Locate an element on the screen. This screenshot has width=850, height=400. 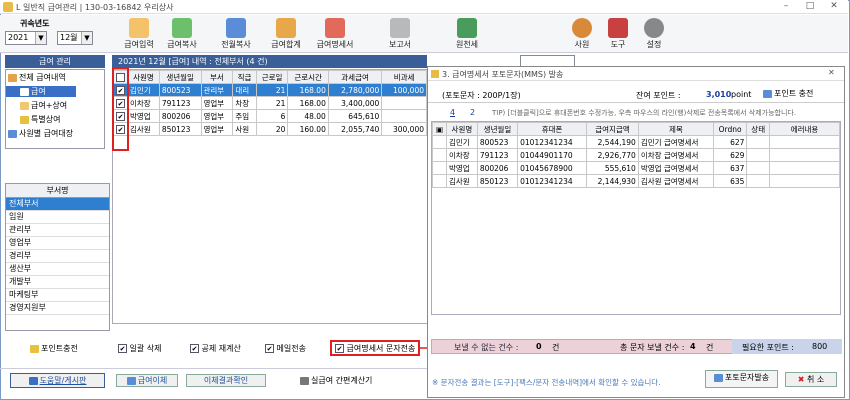
title-bar: L 일반직 급여관리 | 130-03-16842 우리상사 – □ ✕ is located at coordinates (424, 7).